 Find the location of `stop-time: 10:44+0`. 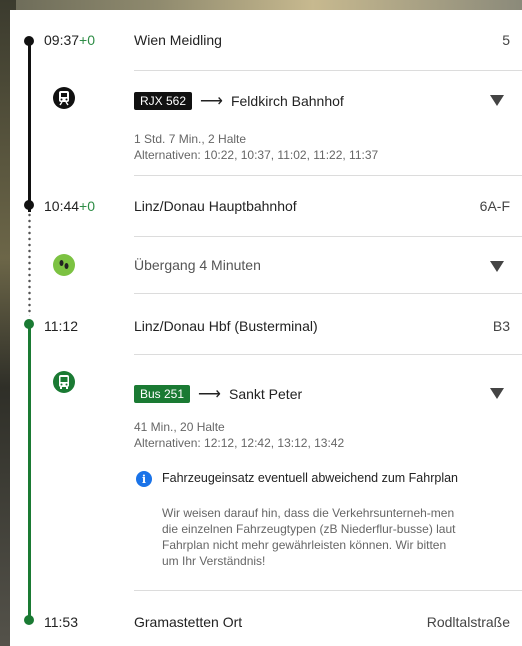

stop-time: 10:44+0 is located at coordinates (70, 206).